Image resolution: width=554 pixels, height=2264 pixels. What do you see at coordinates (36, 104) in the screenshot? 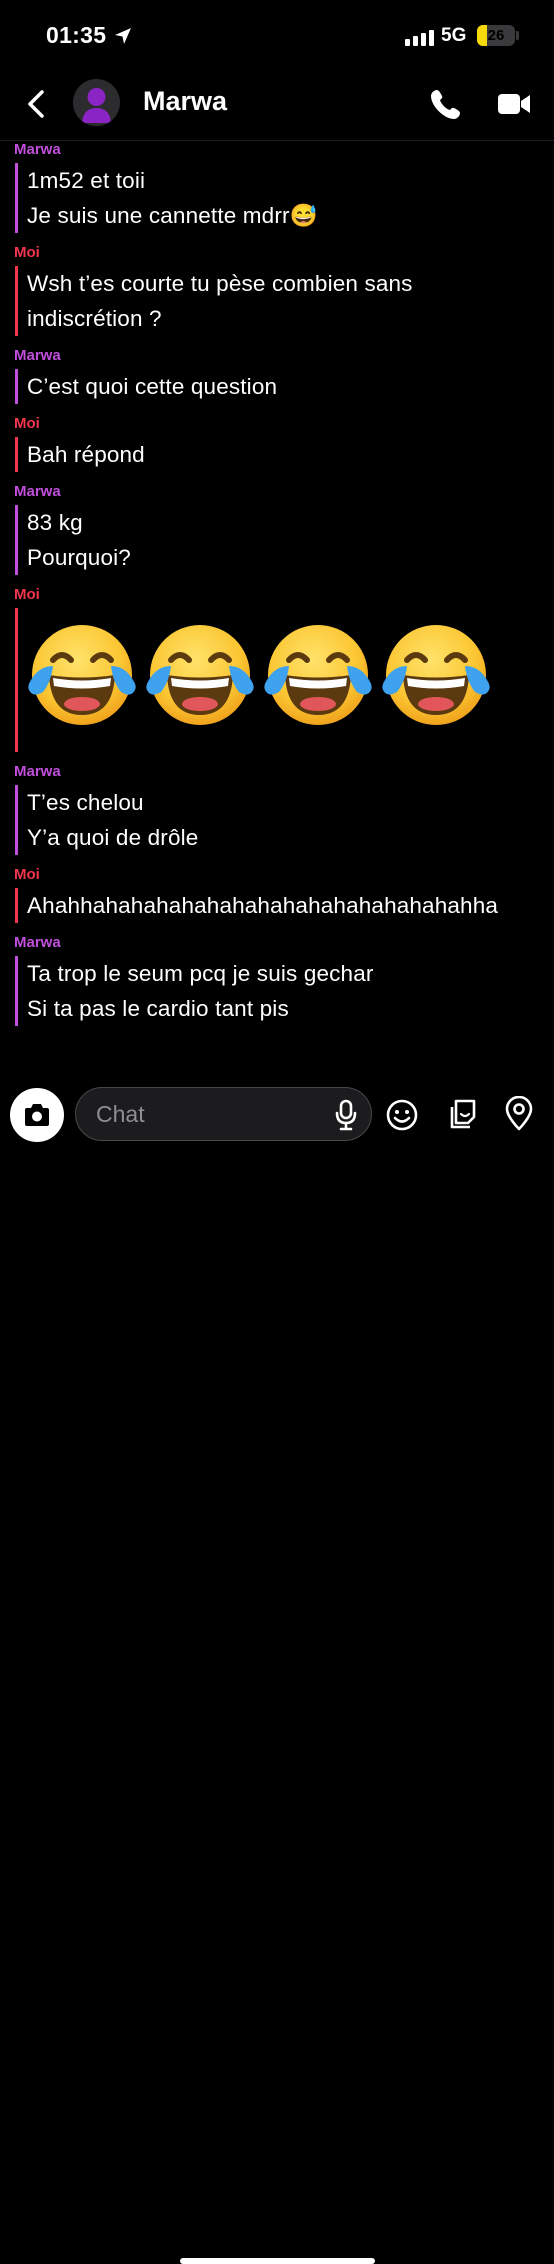
I see `back-button` at bounding box center [36, 104].